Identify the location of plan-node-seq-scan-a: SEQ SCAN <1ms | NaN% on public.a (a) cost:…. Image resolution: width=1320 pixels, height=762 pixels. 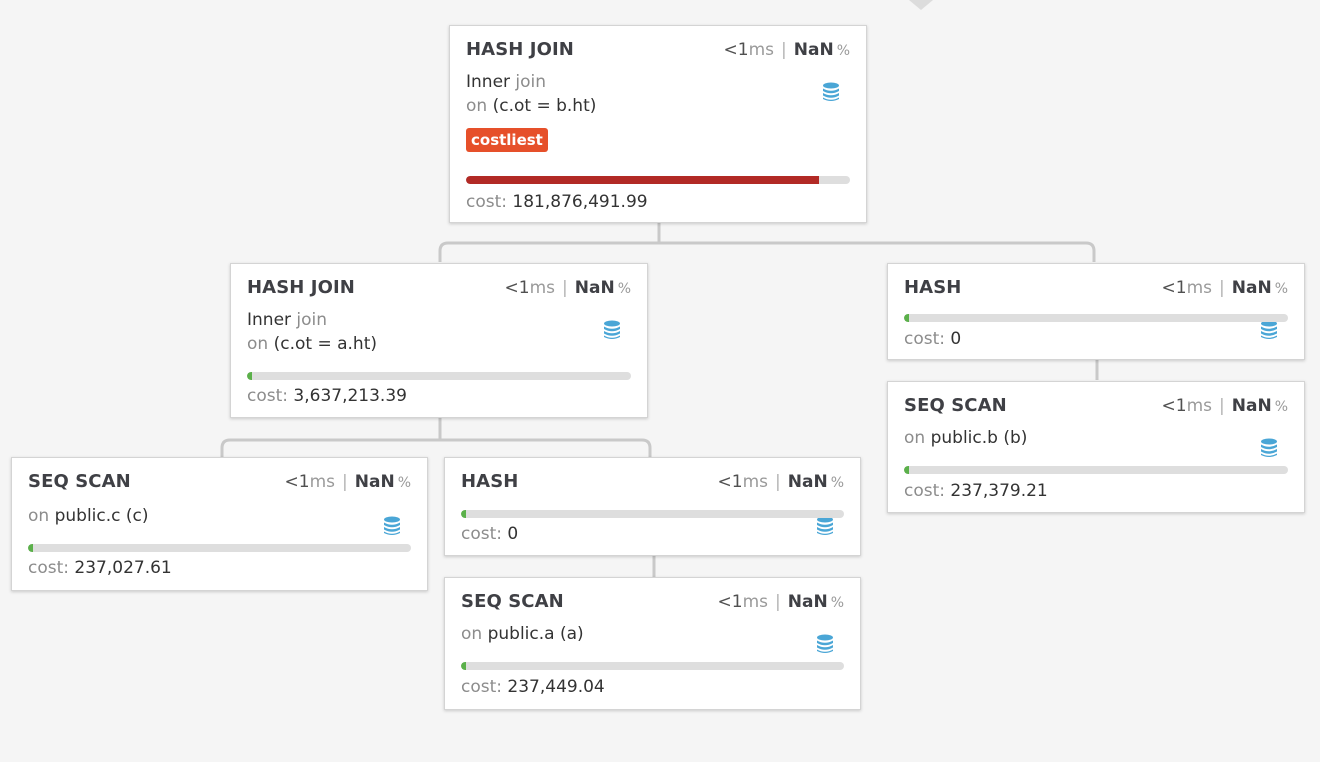
(652, 643).